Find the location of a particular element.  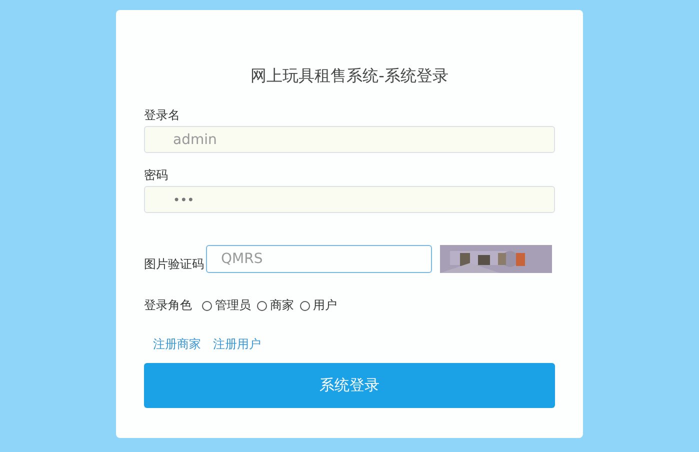

captcha-field: QMRS is located at coordinates (319, 259).